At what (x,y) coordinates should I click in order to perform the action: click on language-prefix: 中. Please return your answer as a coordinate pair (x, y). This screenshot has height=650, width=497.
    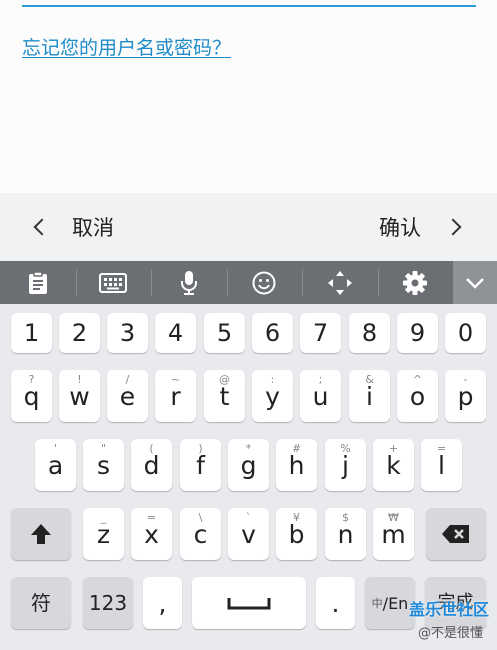
    Looking at the image, I should click on (377, 603).